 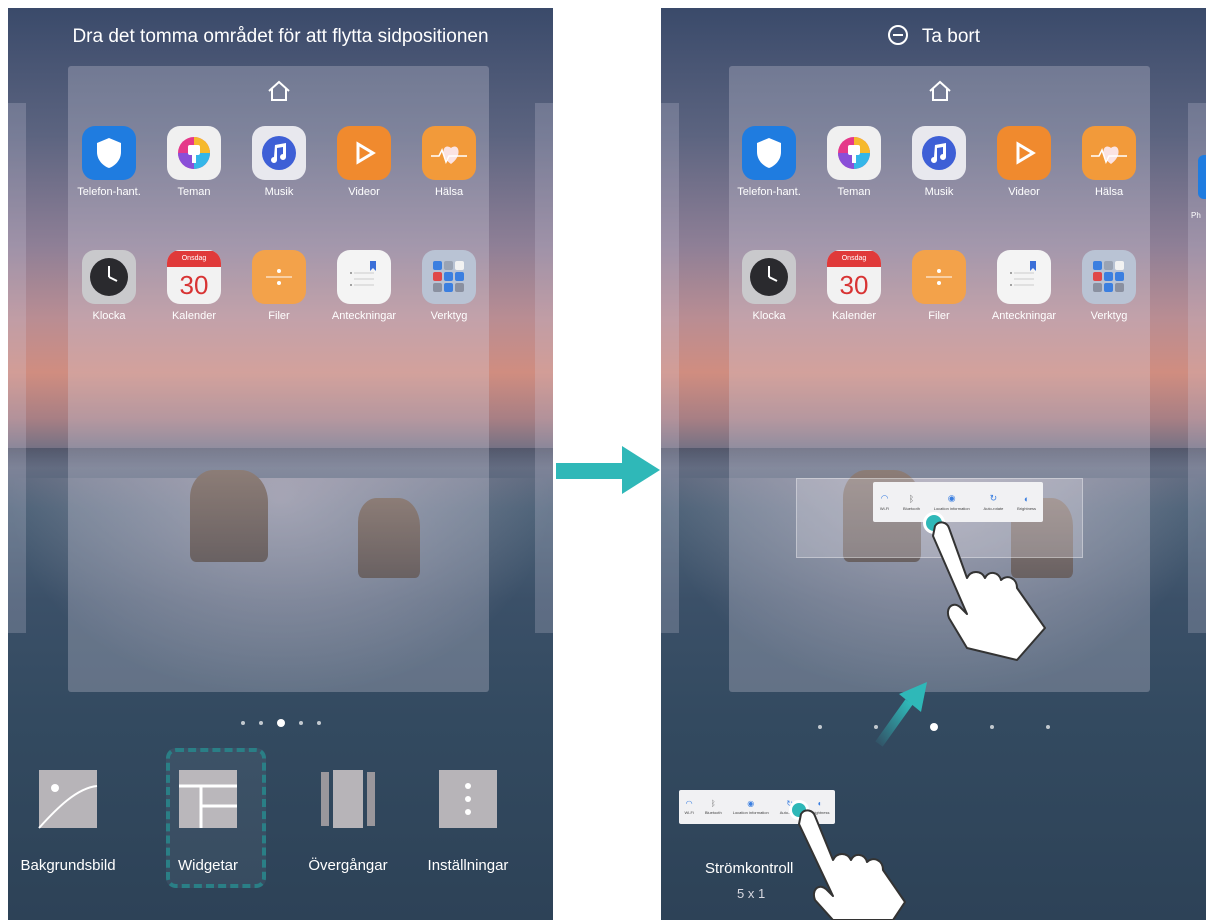 I want to click on app-label: Hälsa, so click(x=449, y=192).